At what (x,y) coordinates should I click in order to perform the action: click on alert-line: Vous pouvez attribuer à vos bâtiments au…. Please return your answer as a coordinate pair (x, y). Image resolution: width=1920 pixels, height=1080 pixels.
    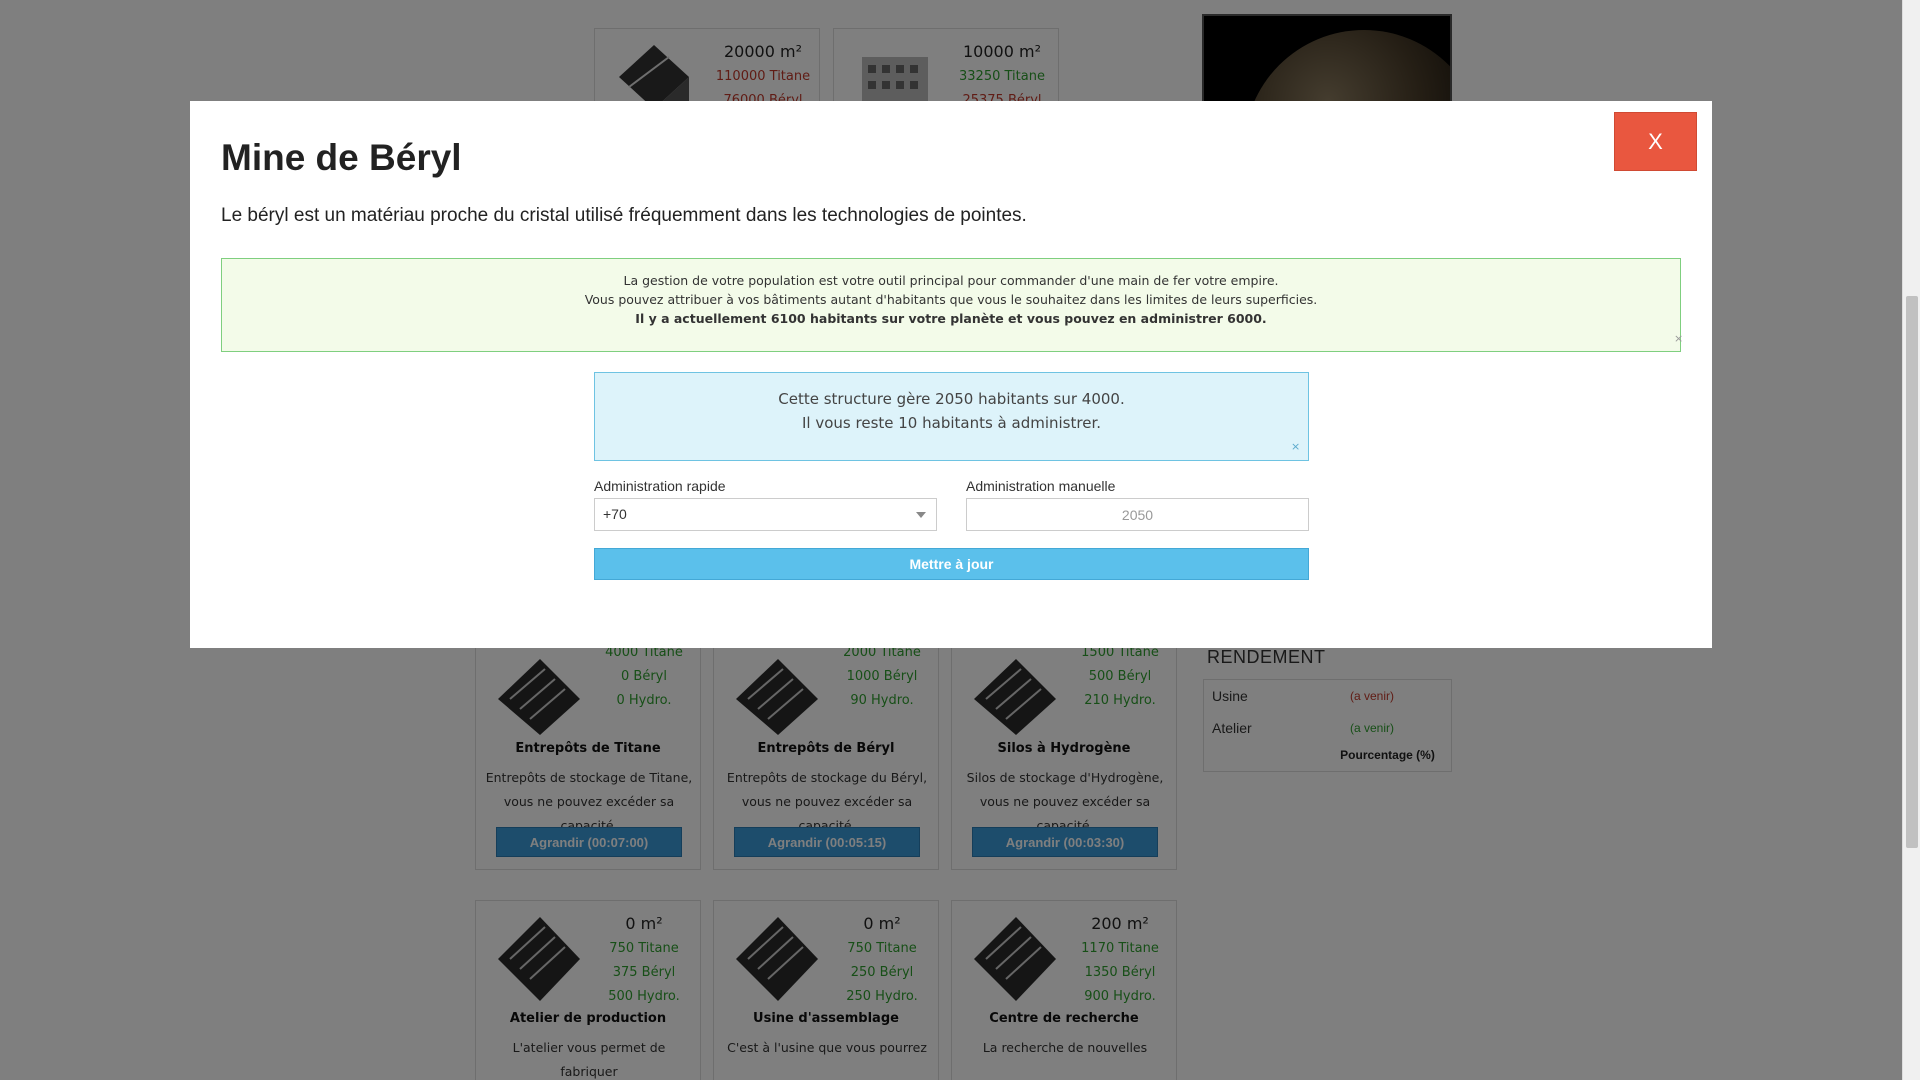
    Looking at the image, I should click on (951, 299).